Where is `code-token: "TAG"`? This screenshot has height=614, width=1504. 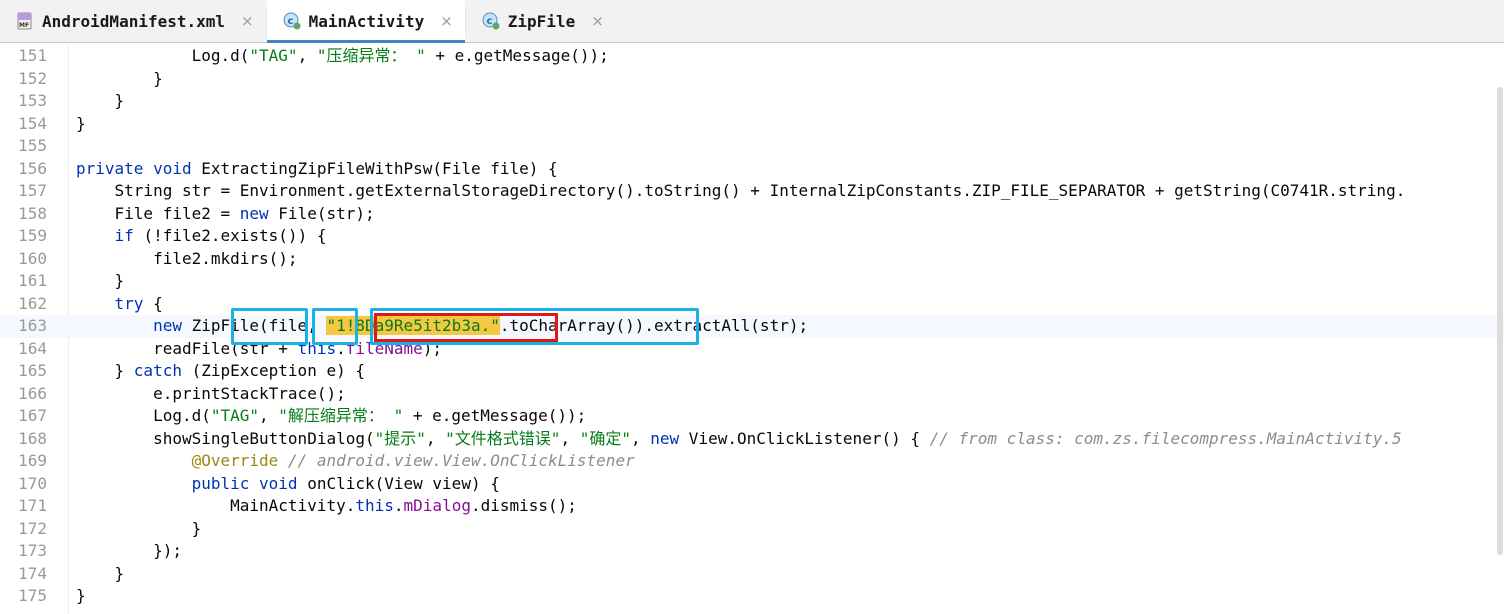 code-token: "TAG" is located at coordinates (235, 415).